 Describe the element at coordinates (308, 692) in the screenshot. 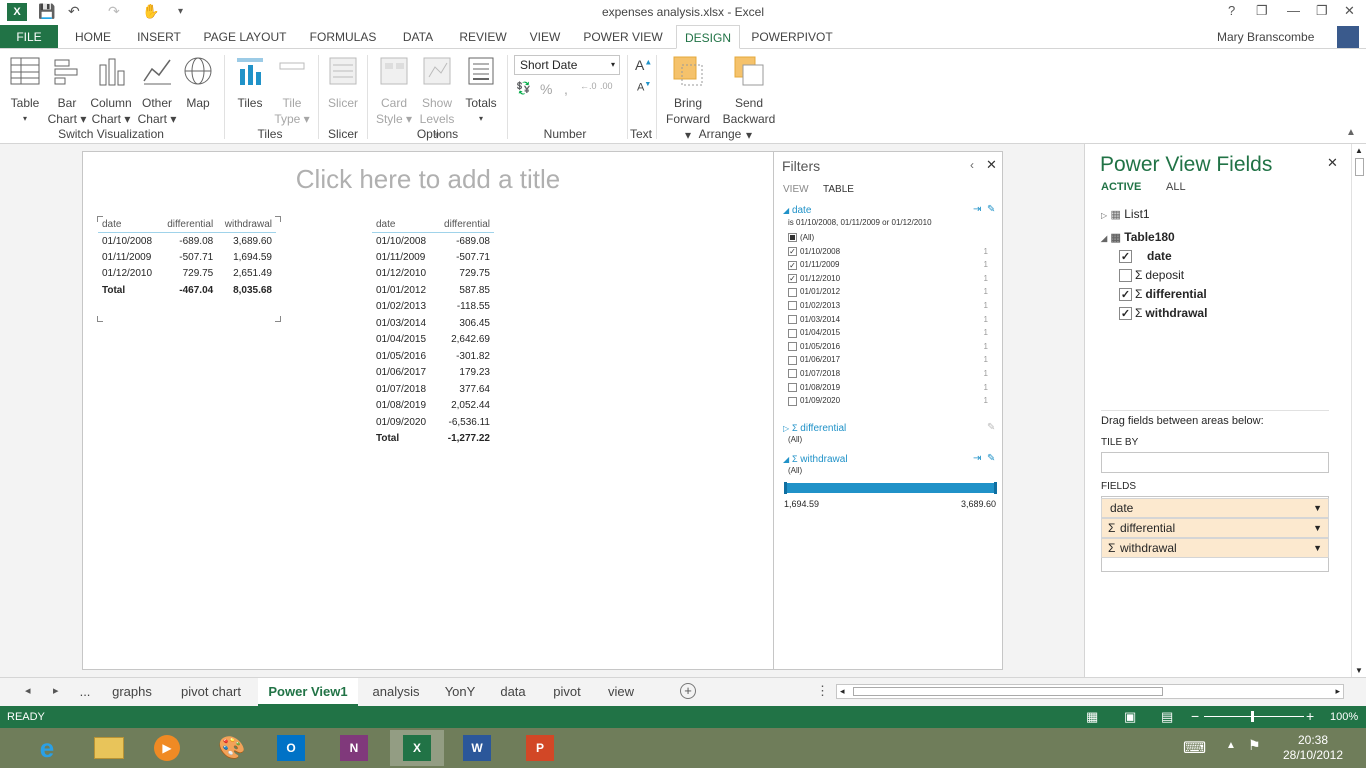

I see `sheet-tab-power-view1: Power View1` at that location.